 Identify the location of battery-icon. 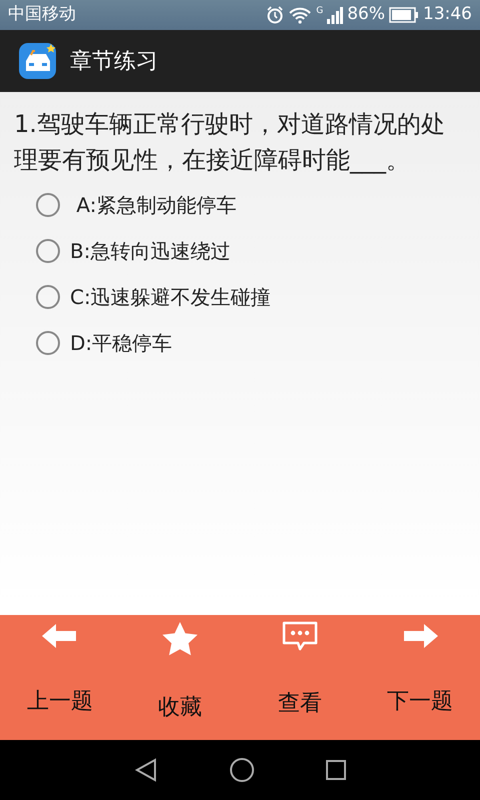
(404, 15).